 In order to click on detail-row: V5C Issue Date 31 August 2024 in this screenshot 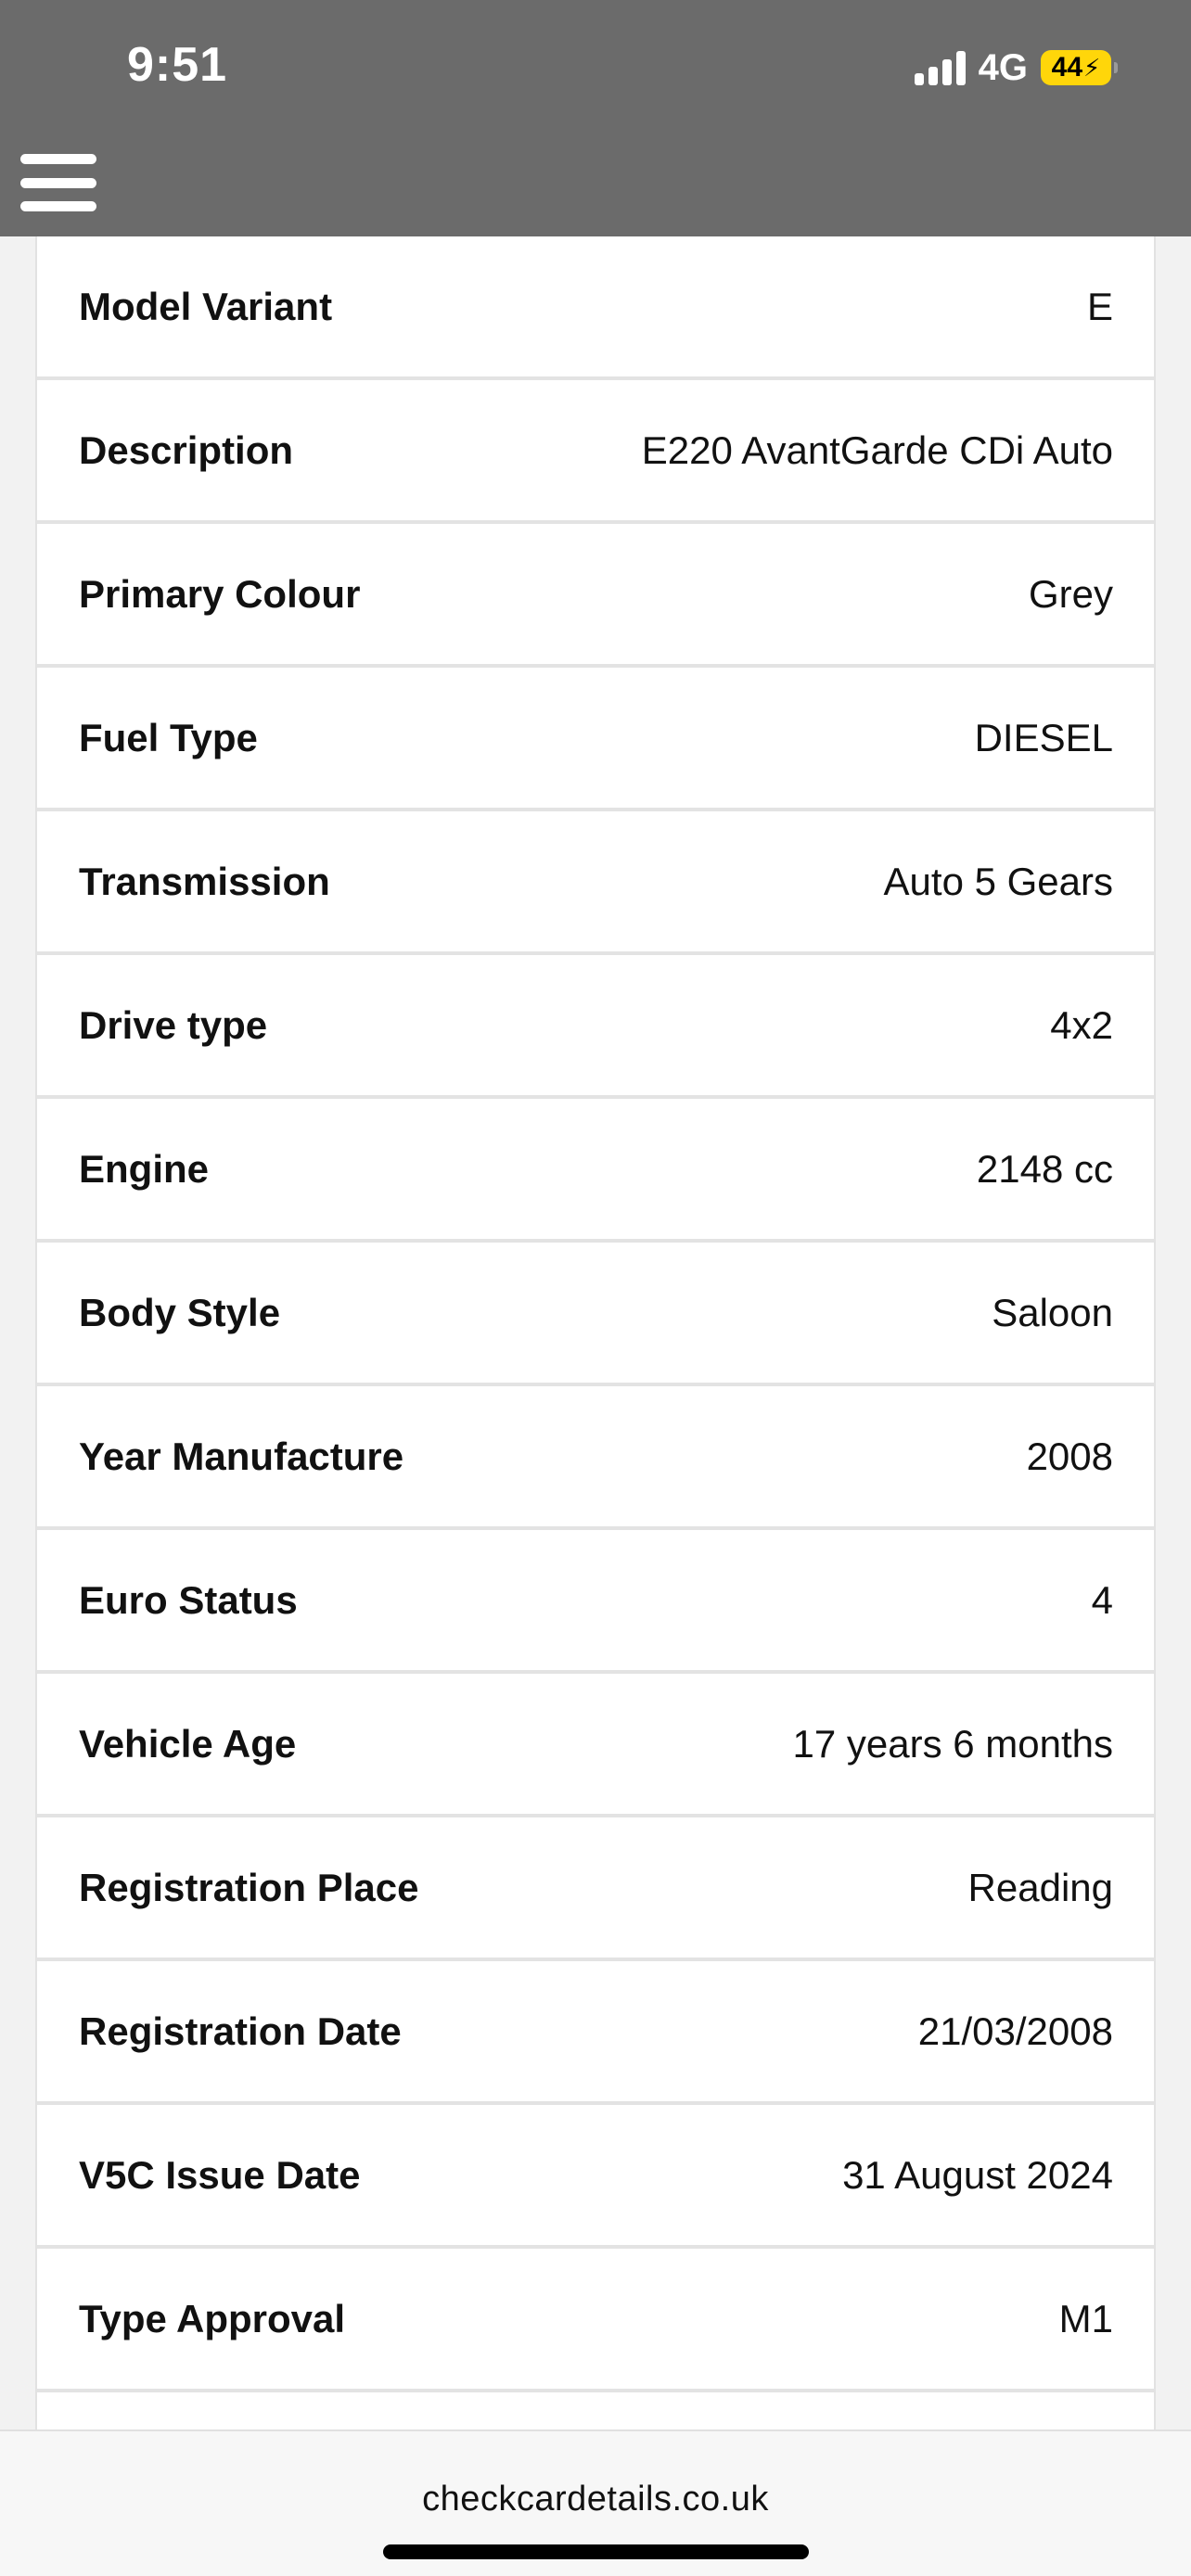, I will do `click(595, 2177)`.